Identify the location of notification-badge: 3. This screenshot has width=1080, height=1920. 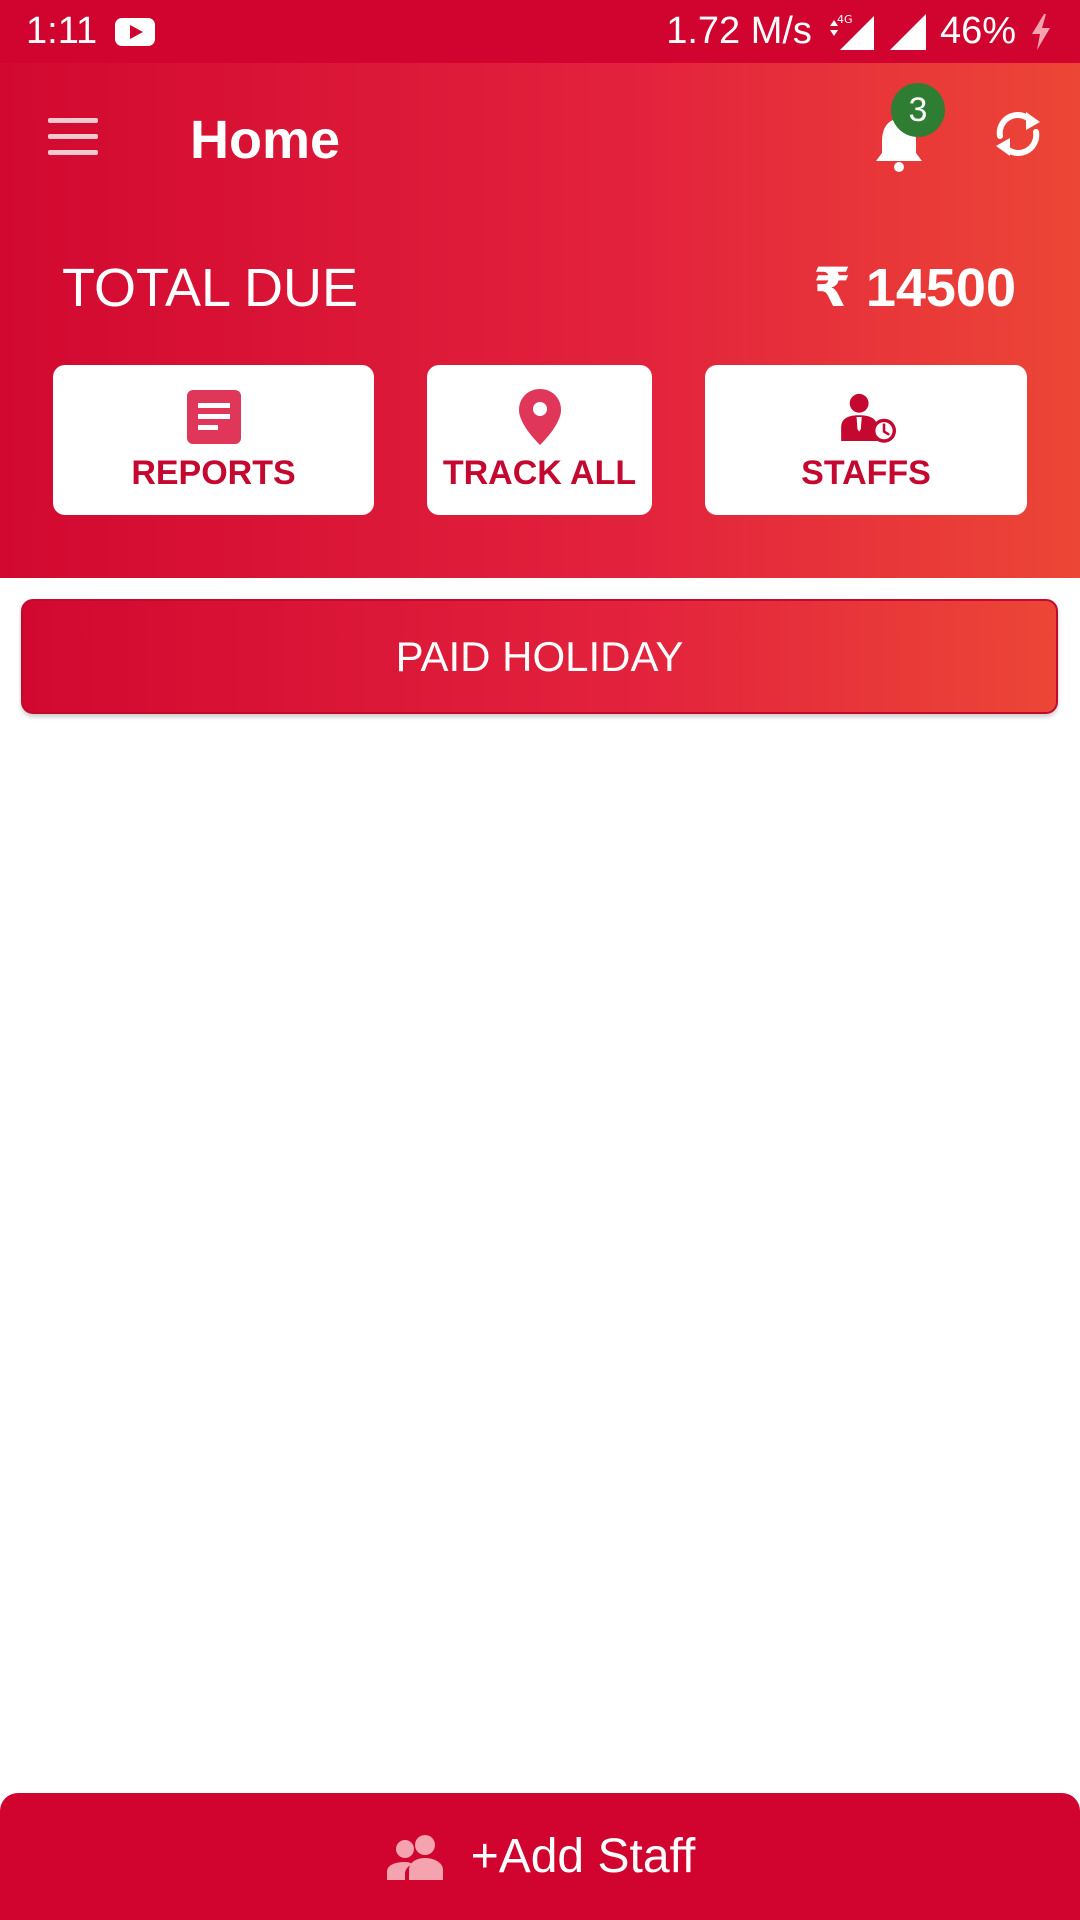
(918, 110).